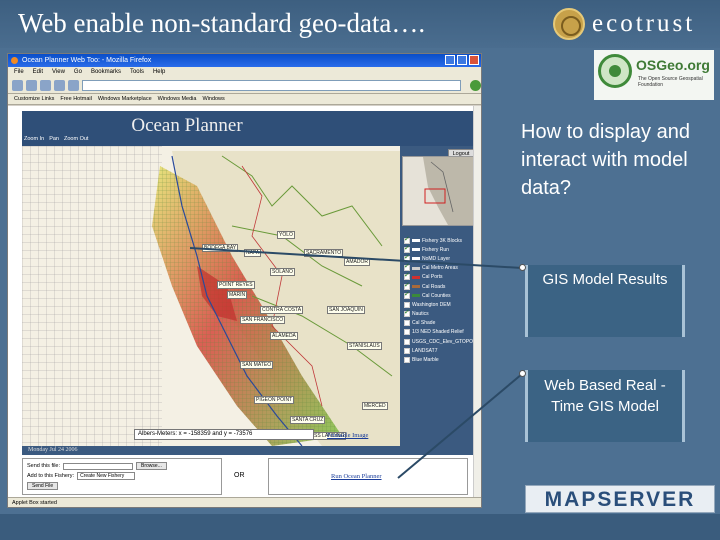  I want to click on mapserver-logo: MAPSERVER, so click(620, 499).